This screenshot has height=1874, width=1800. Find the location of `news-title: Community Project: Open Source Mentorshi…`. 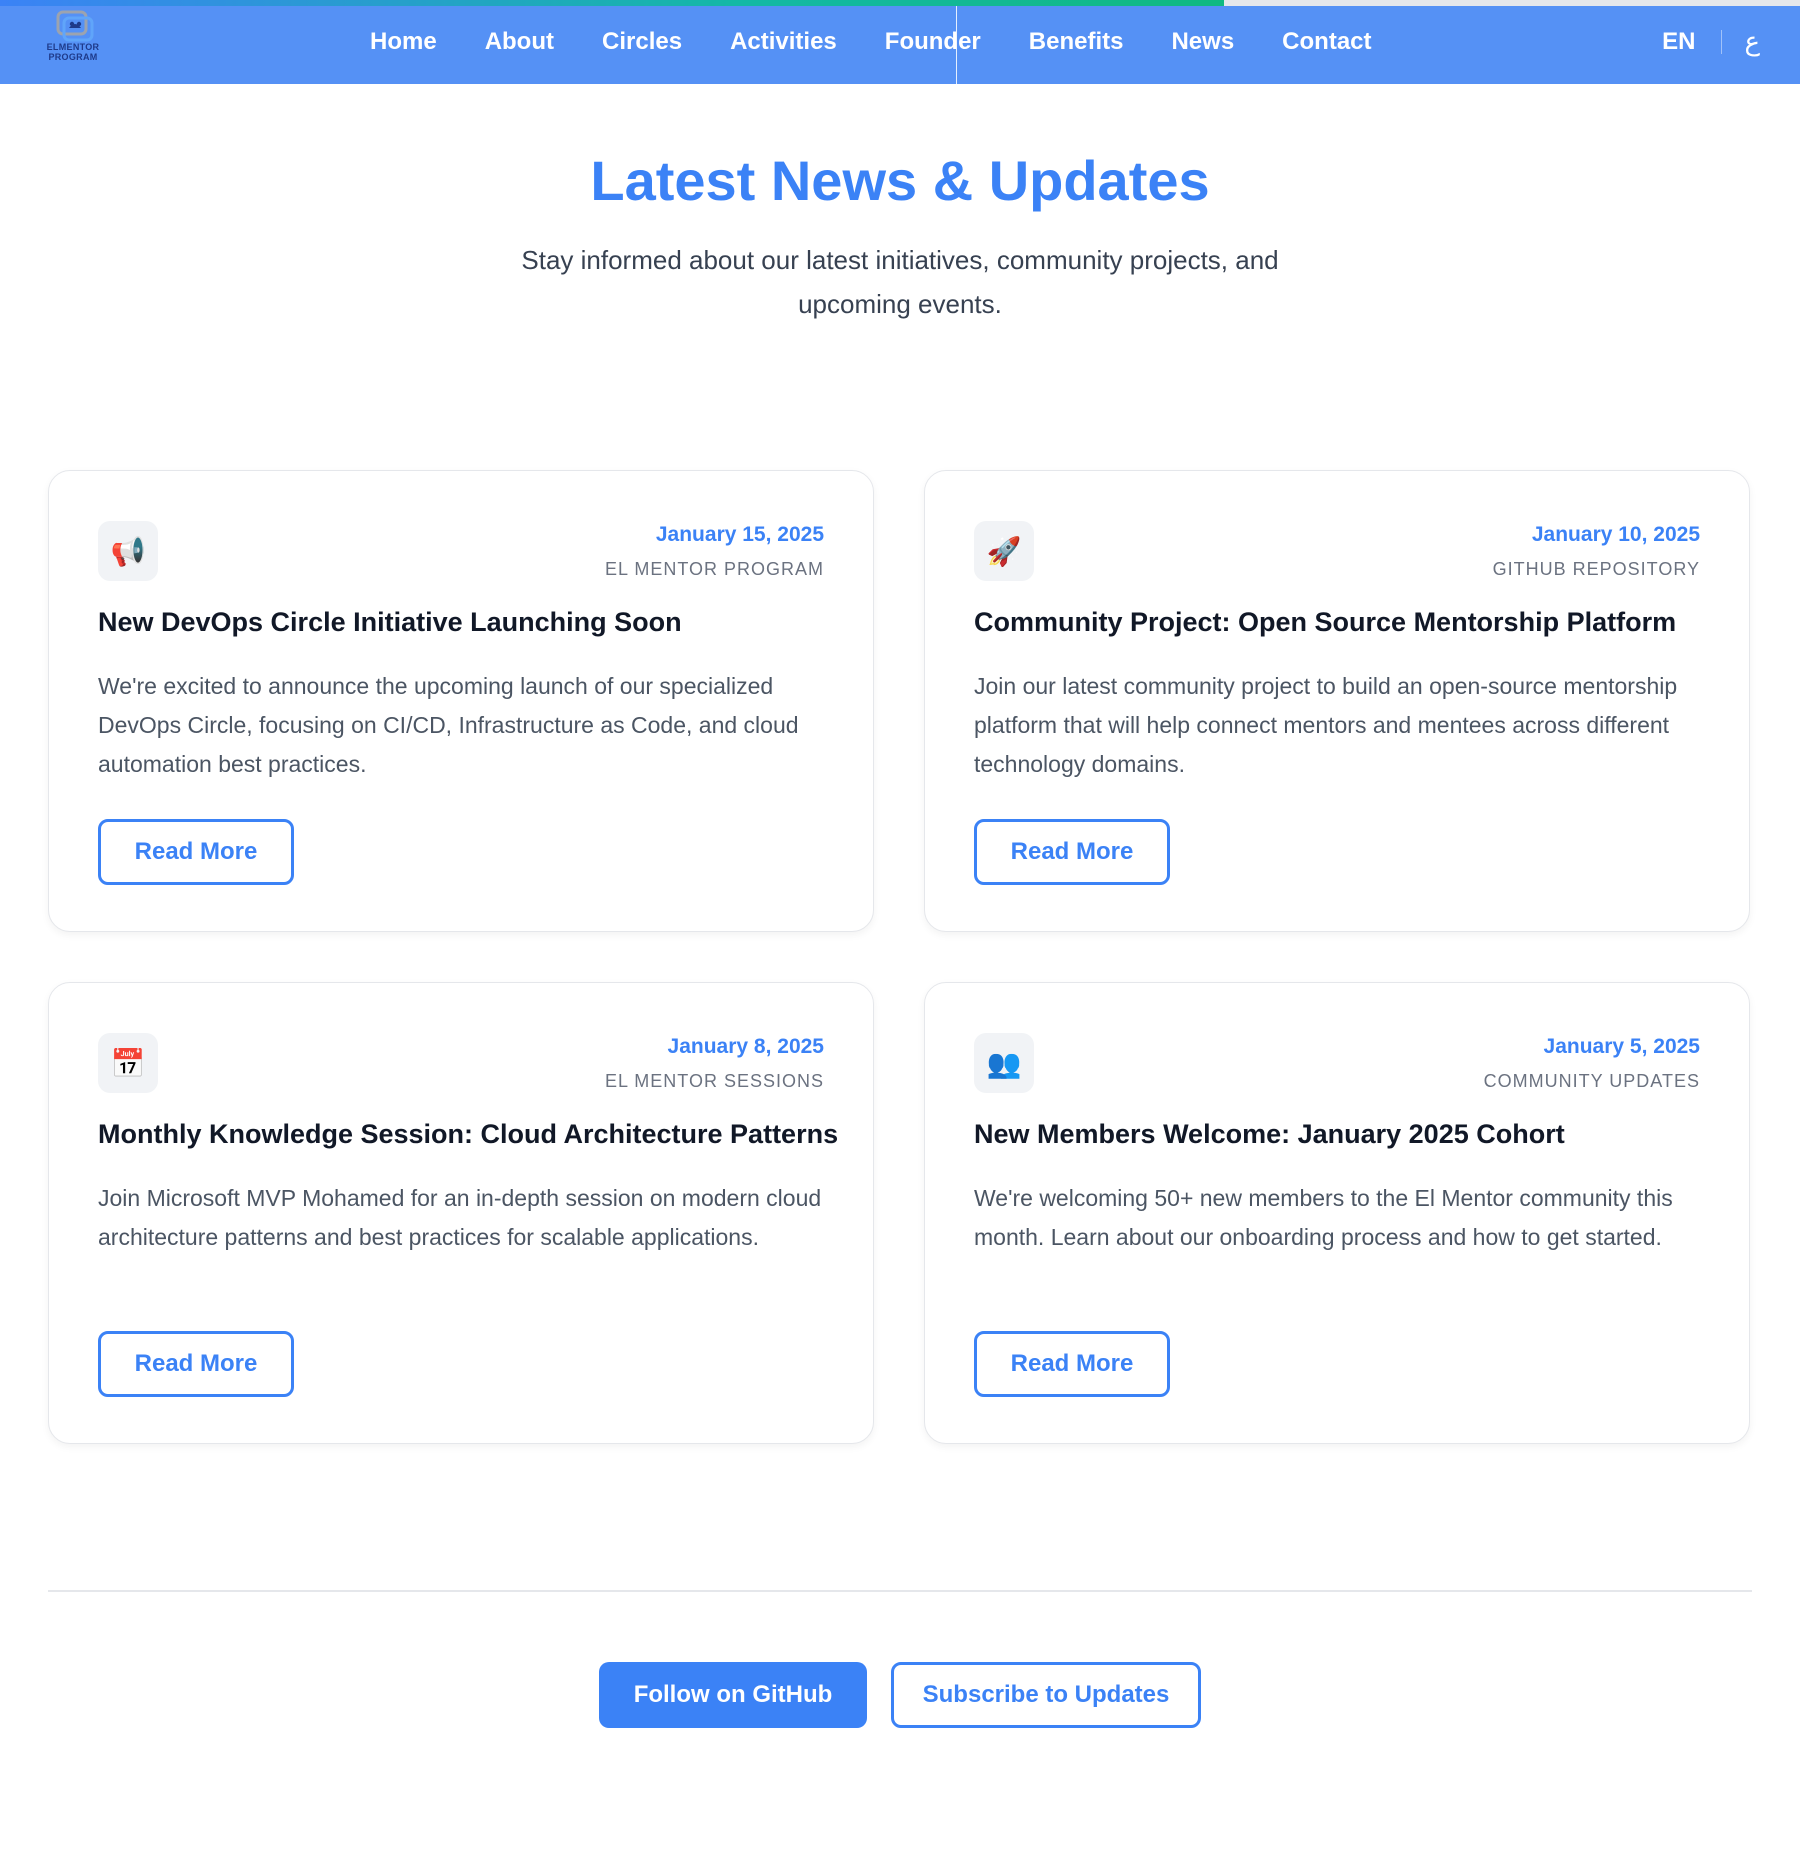

news-title: Community Project: Open Source Mentorshi… is located at coordinates (1325, 622).